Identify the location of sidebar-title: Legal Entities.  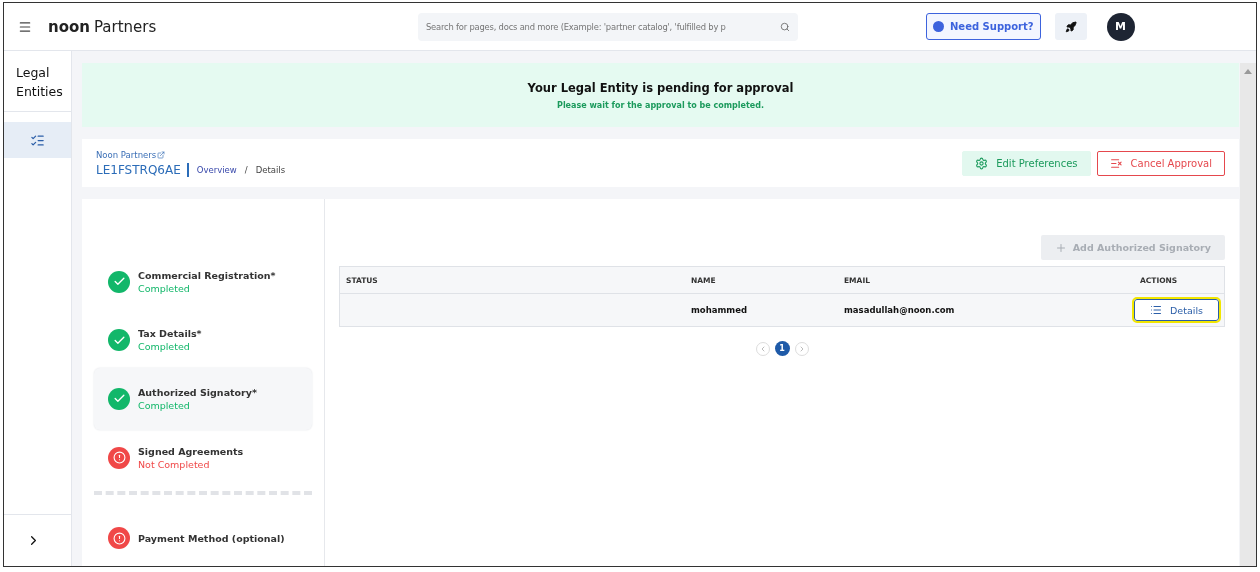
(37, 81).